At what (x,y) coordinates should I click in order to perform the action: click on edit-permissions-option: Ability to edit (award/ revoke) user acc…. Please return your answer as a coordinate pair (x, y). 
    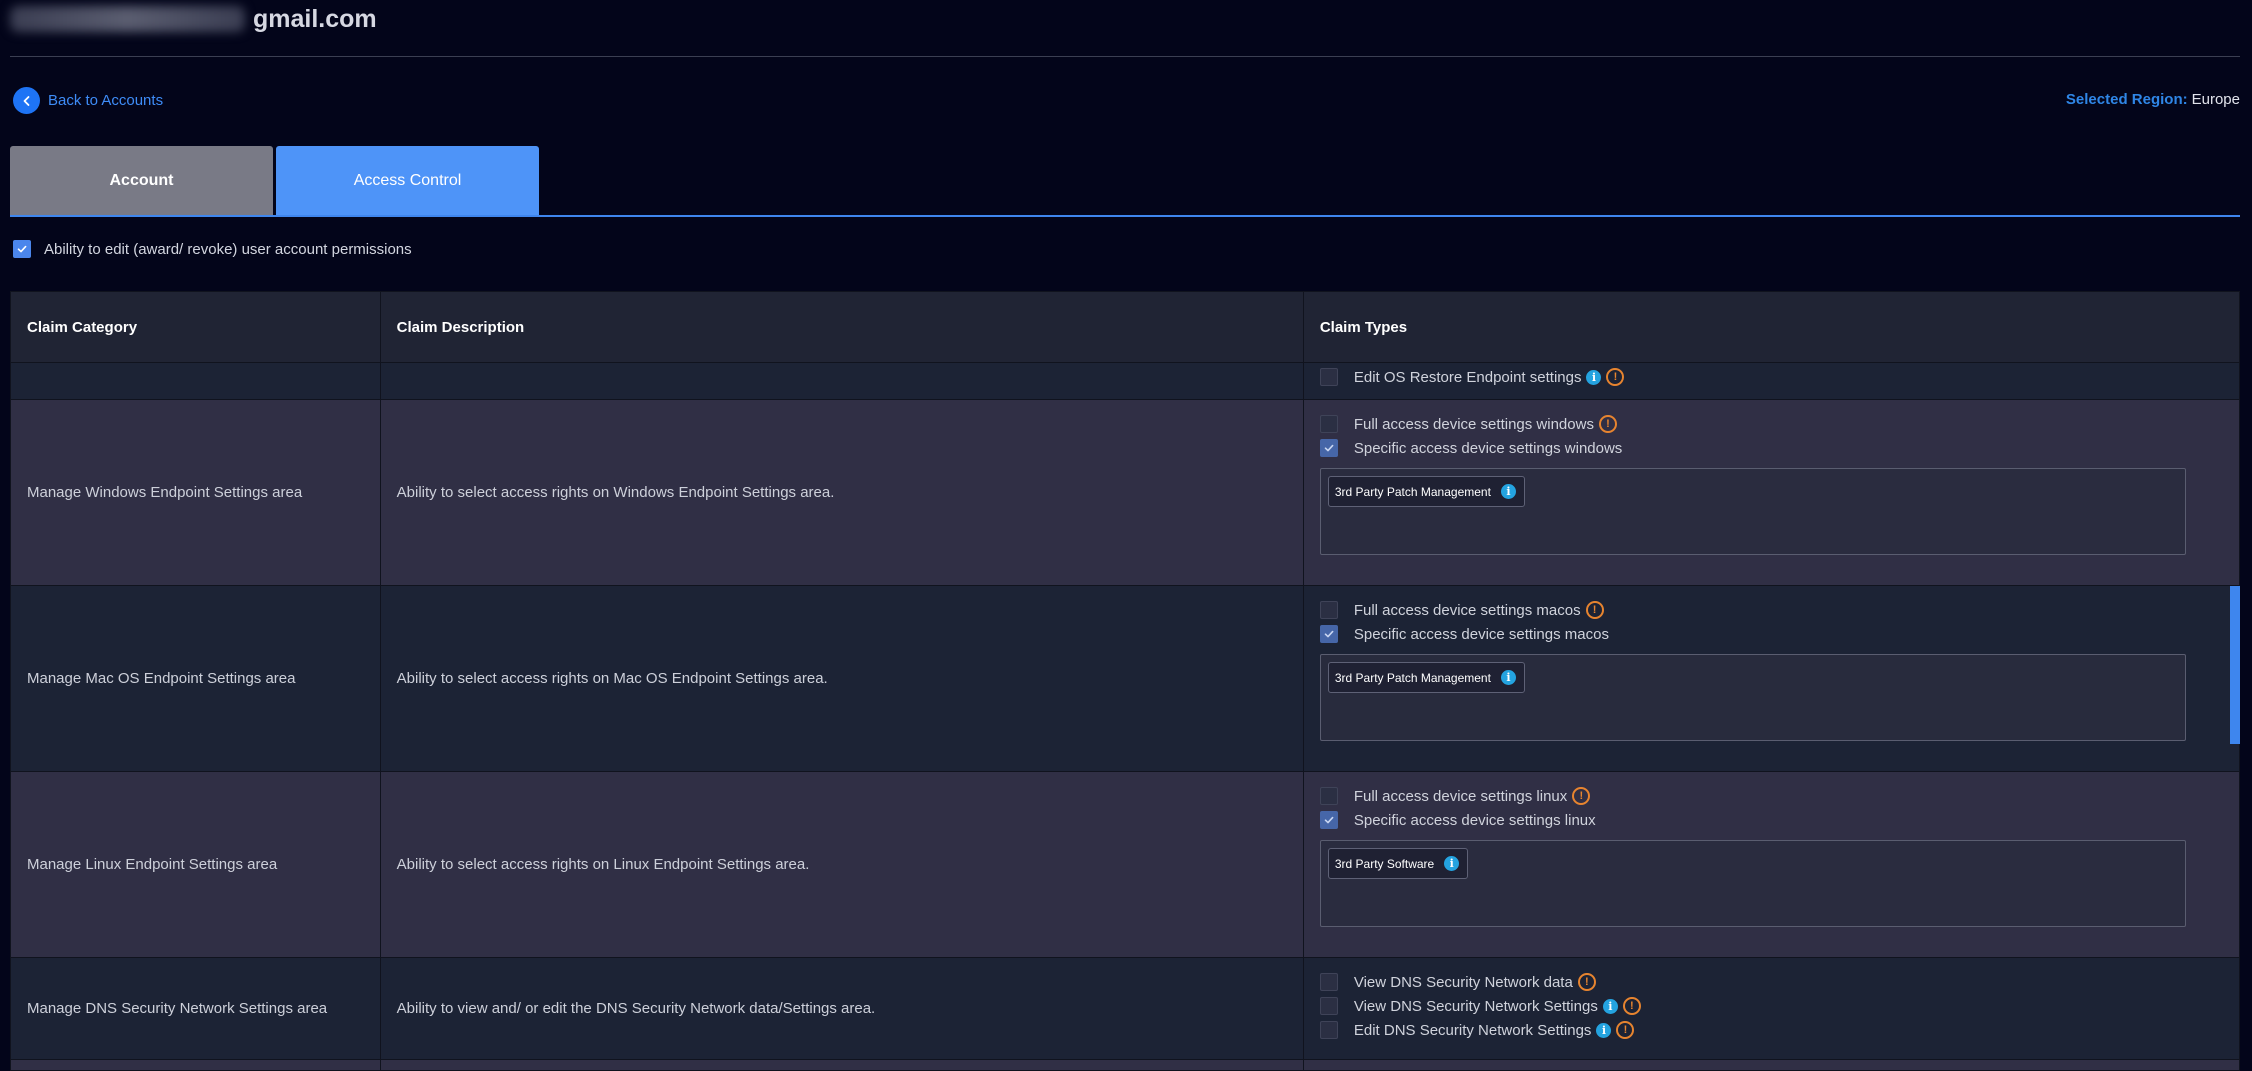
    Looking at the image, I should click on (212, 249).